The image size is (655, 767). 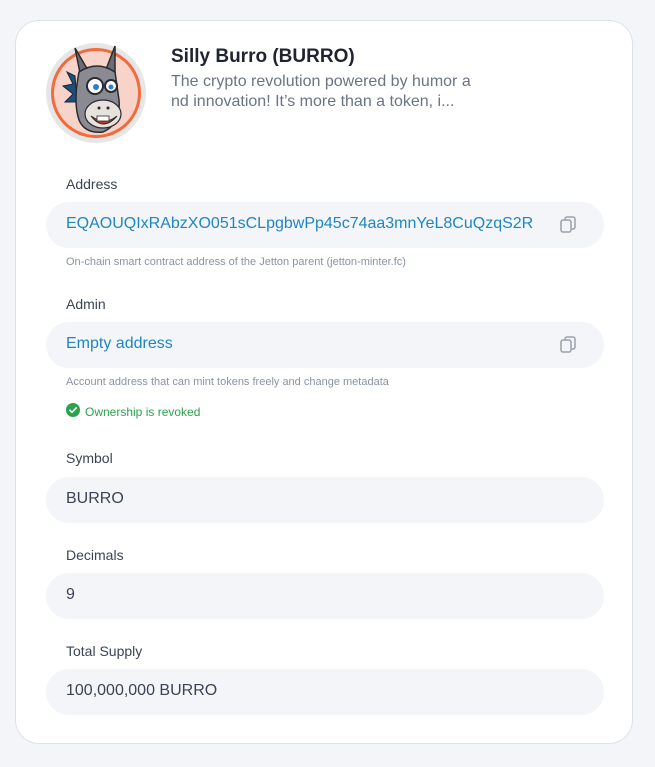 I want to click on check-circle-icon, so click(x=73, y=411).